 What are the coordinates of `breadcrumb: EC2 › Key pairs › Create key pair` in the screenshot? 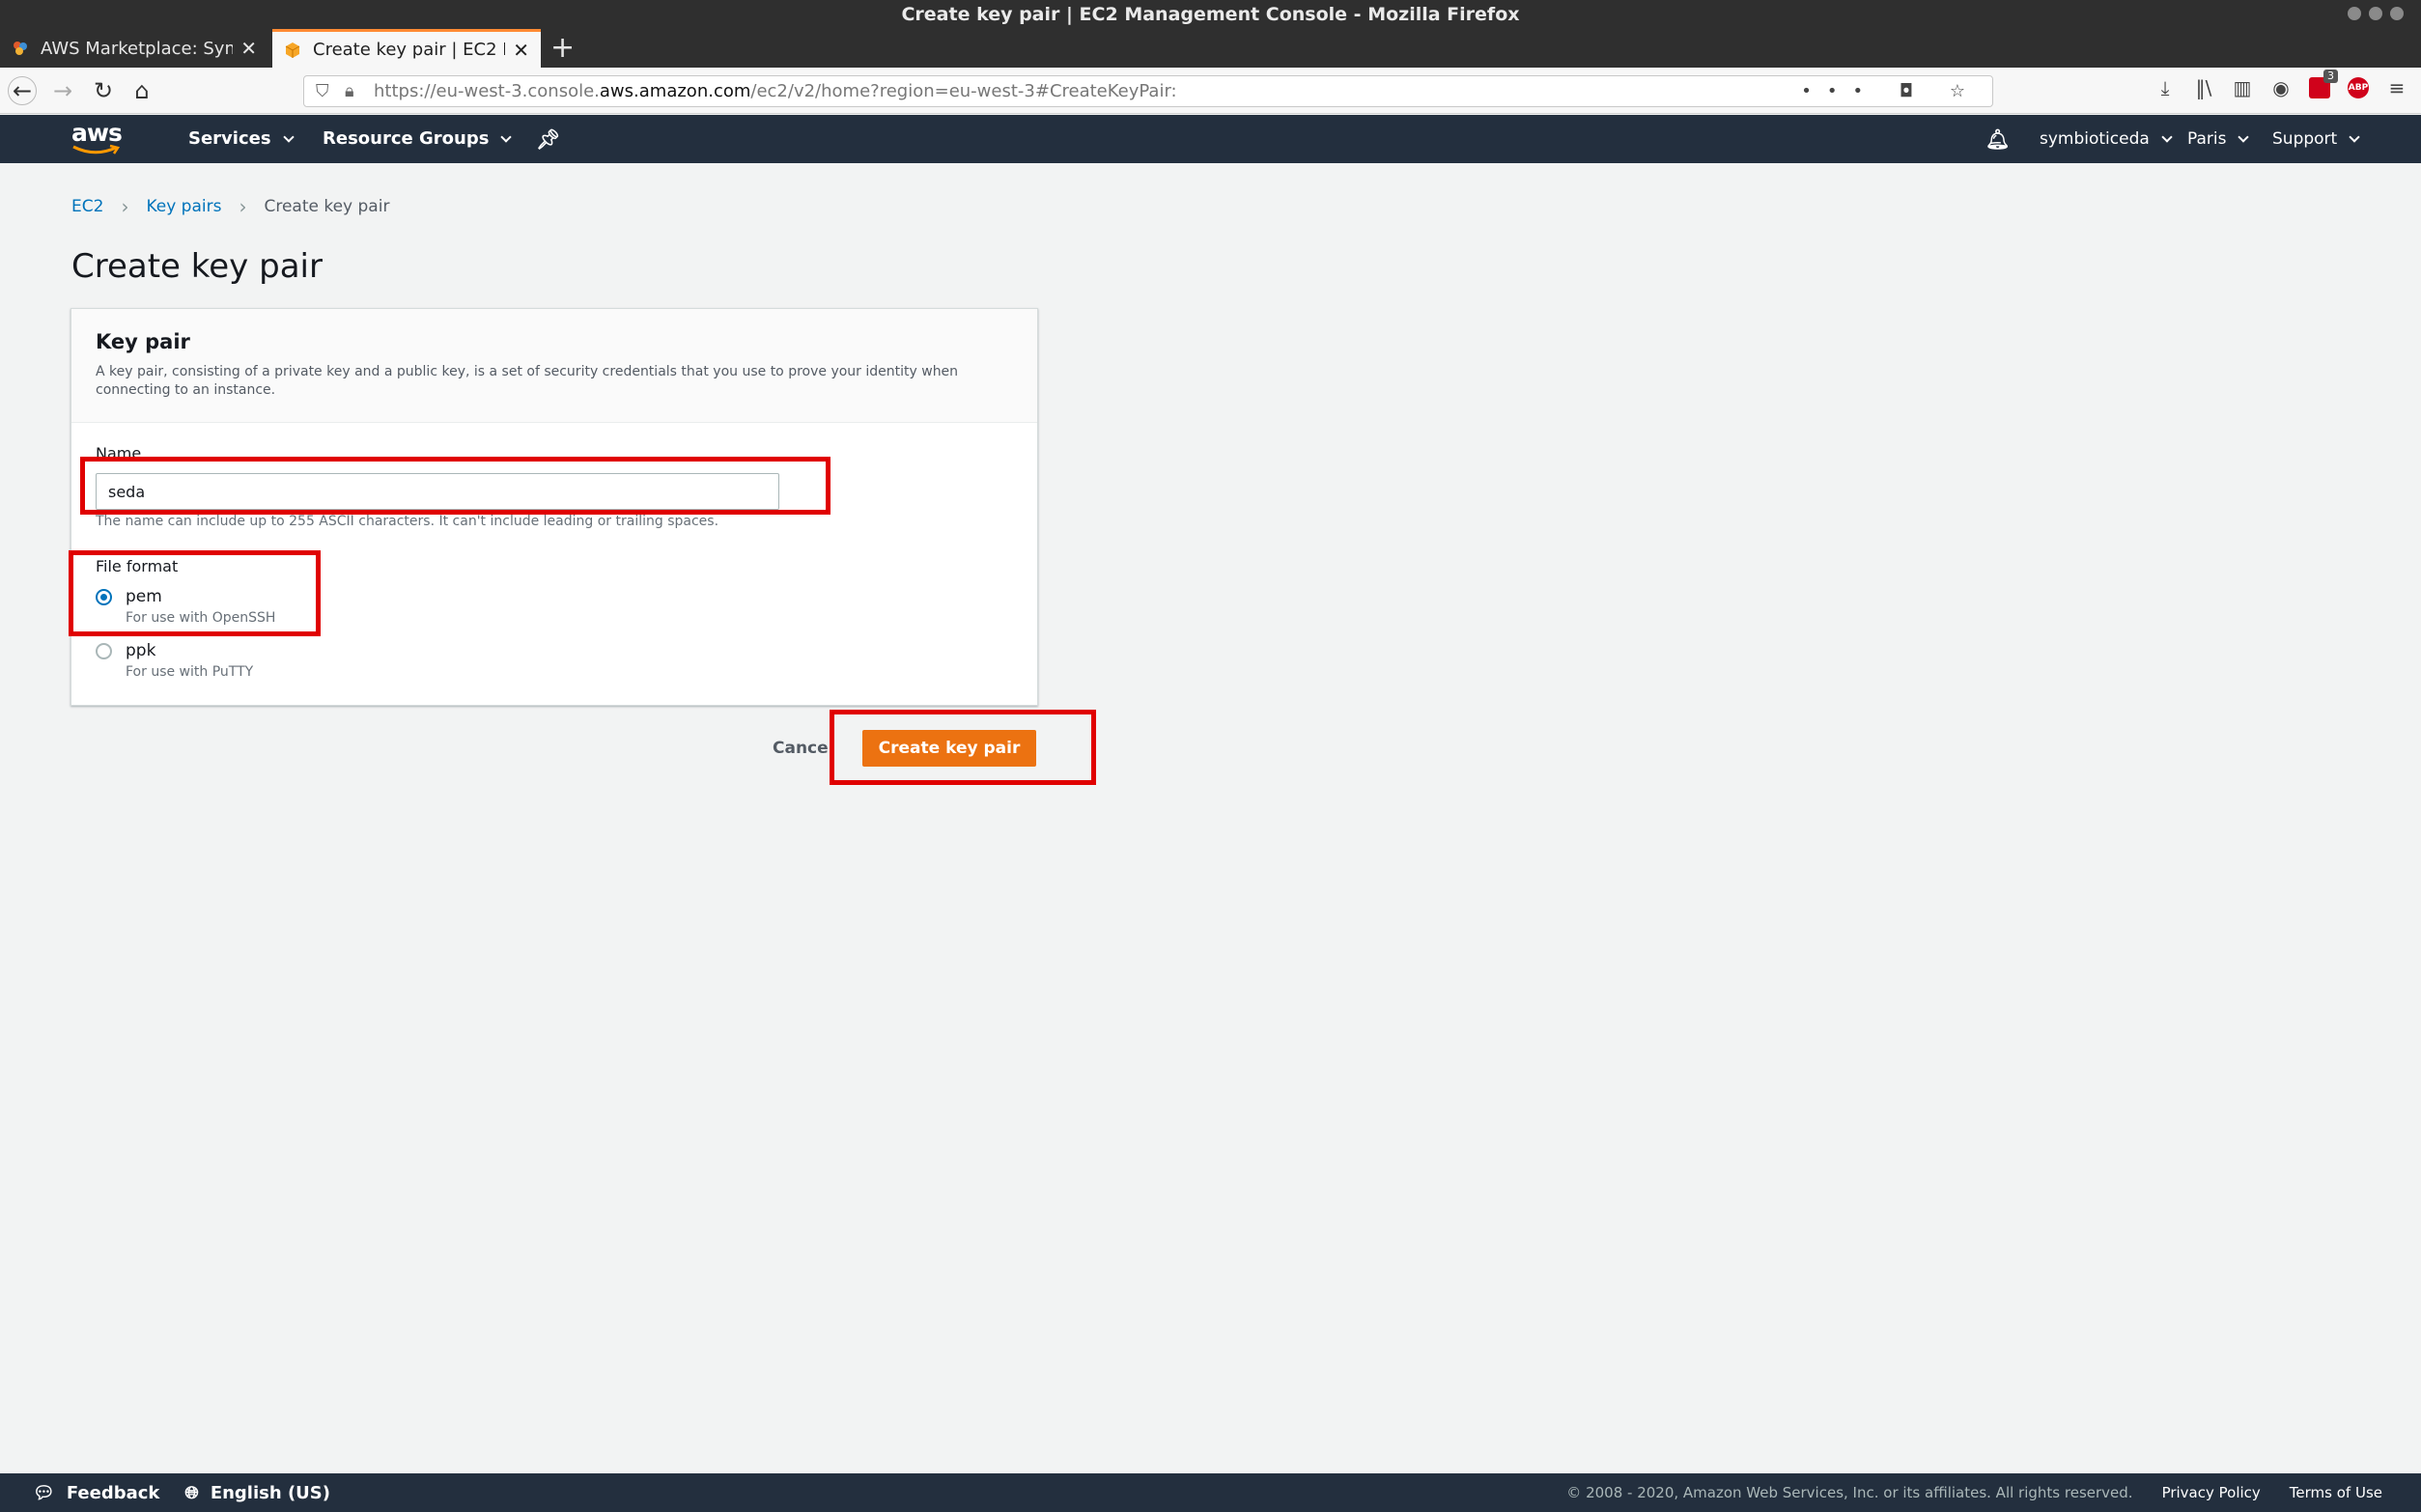 It's located at (230, 207).